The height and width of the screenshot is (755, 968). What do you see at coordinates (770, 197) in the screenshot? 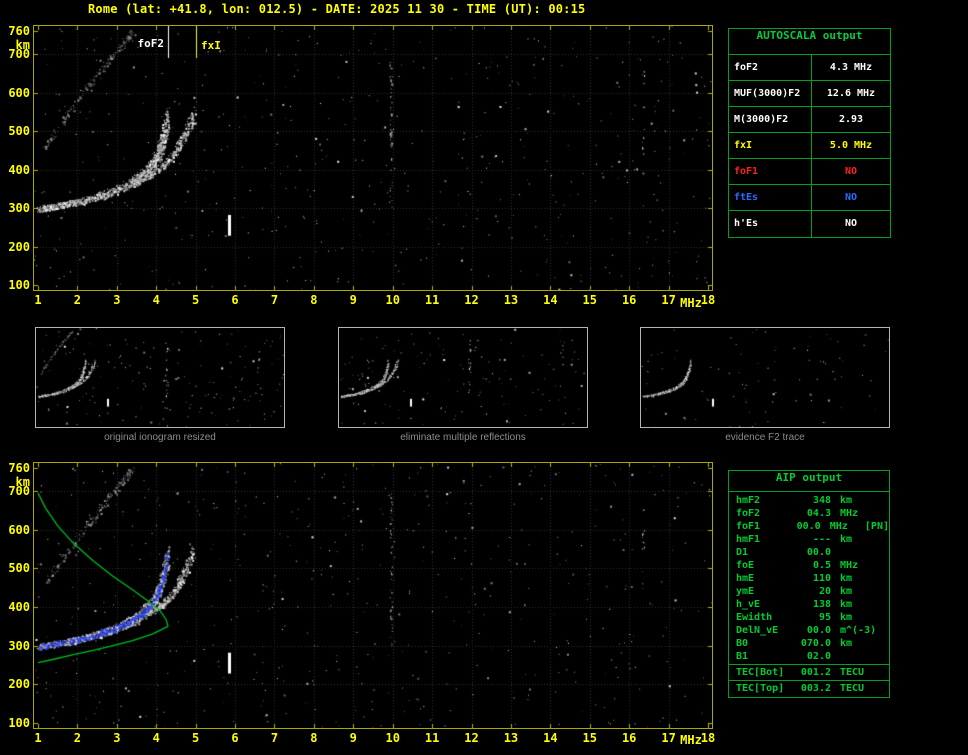
I see `autoscala-parameter-label: ftEs` at bounding box center [770, 197].